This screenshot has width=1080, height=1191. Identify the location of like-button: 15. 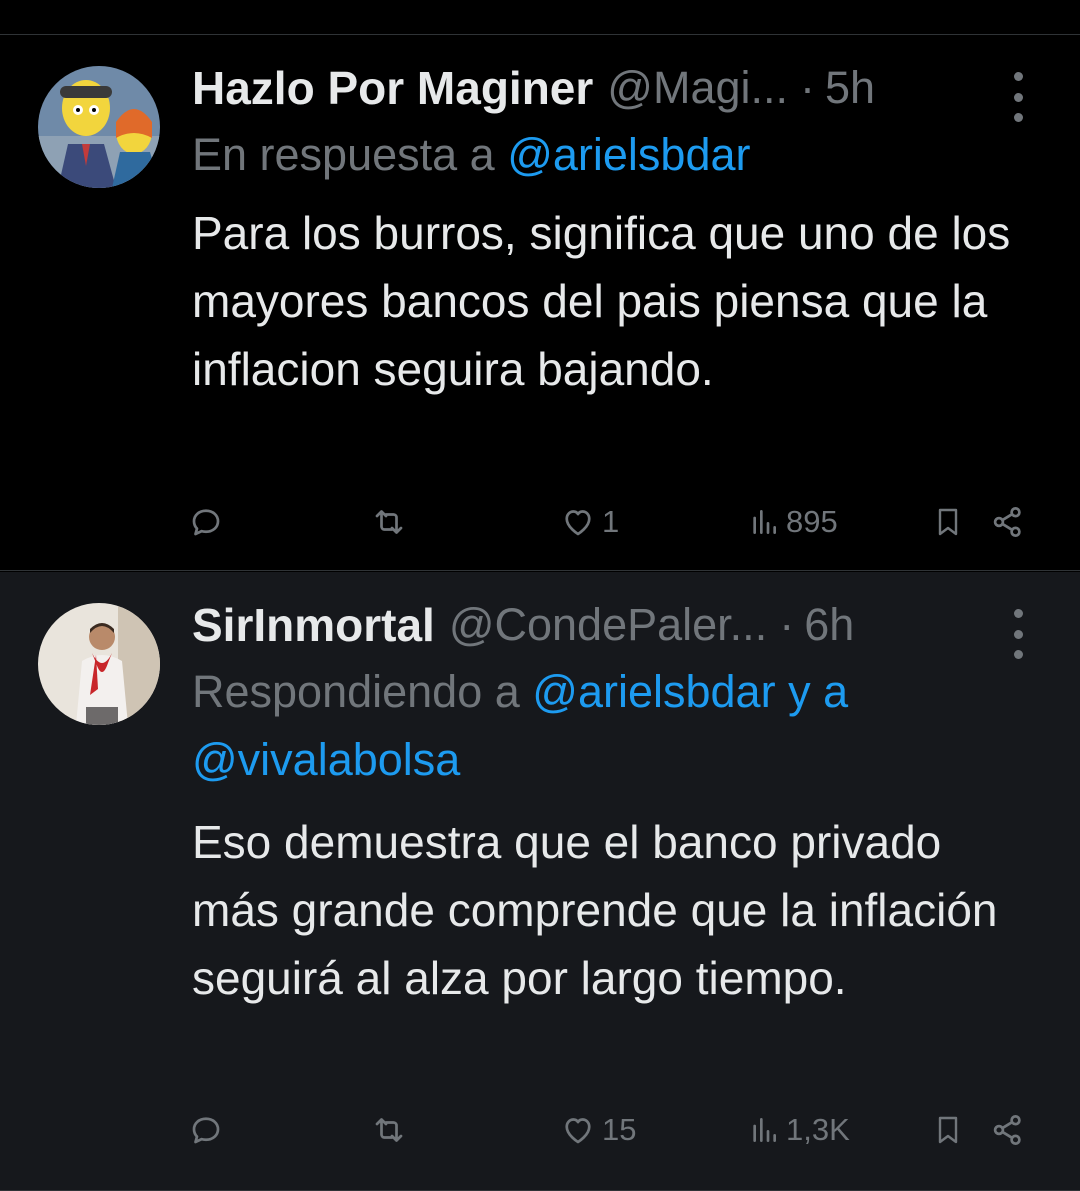
(598, 1130).